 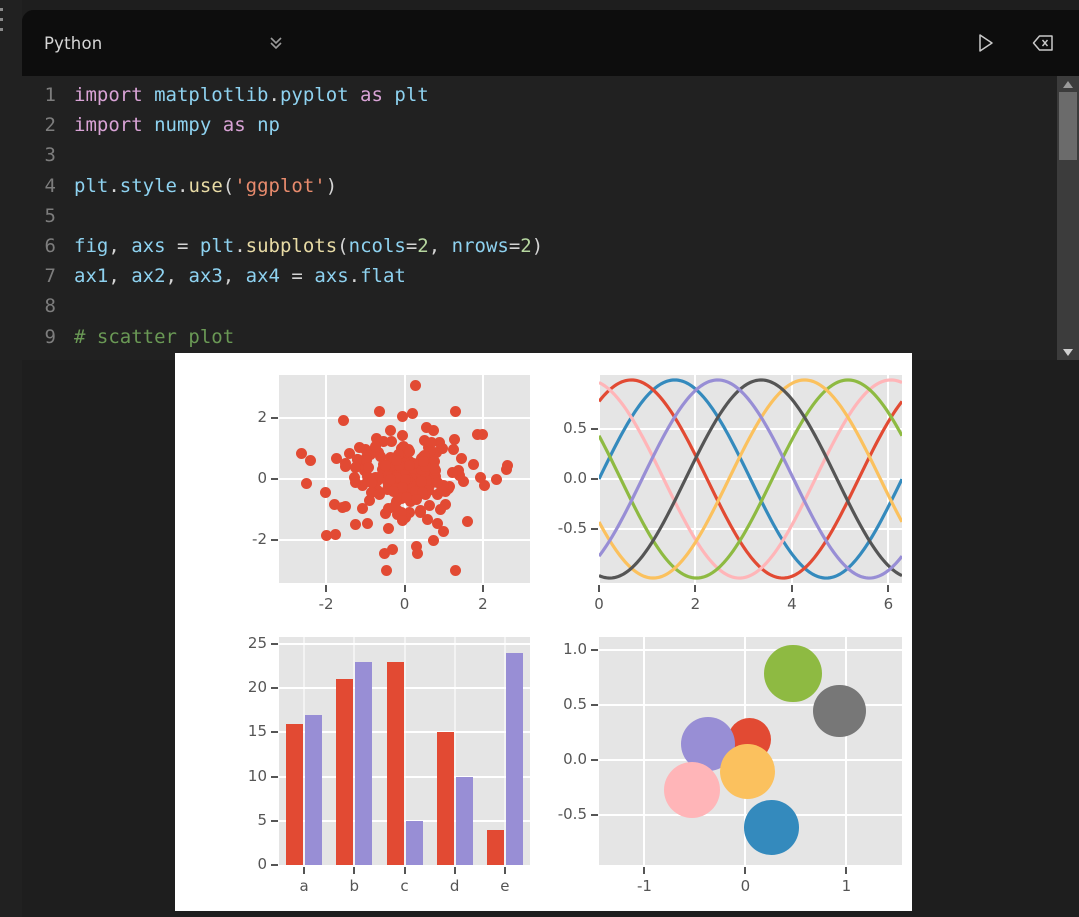 I want to click on x-tick-label: a, so click(x=304, y=886).